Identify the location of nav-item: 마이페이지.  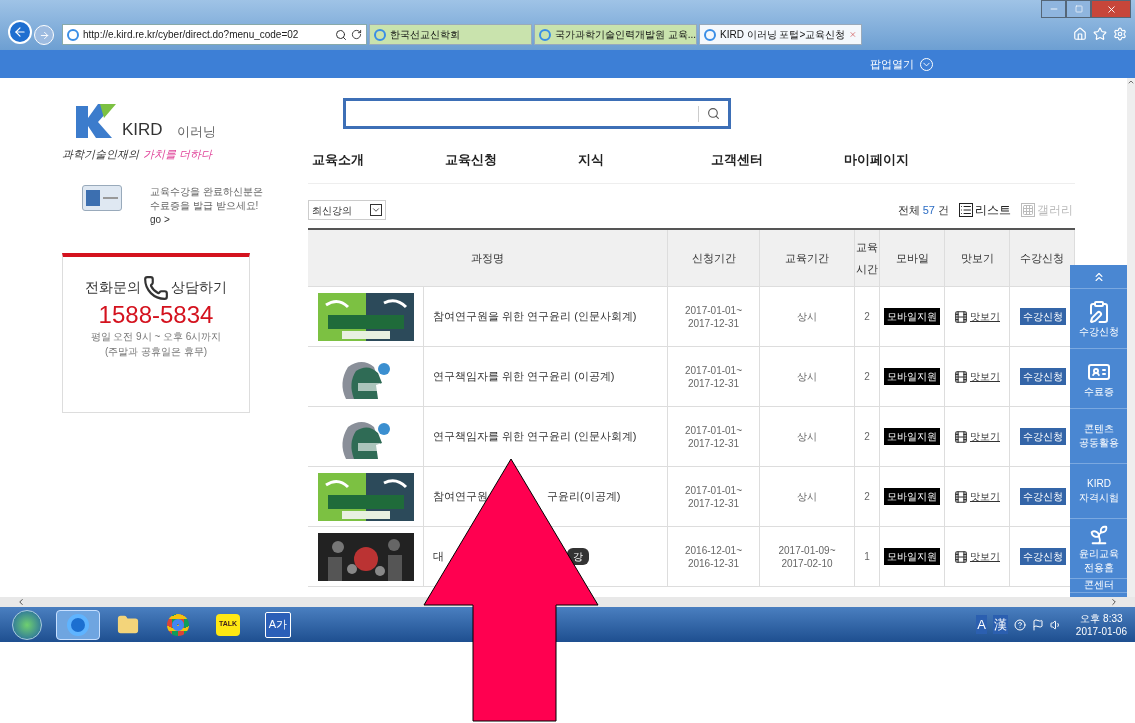
(876, 160).